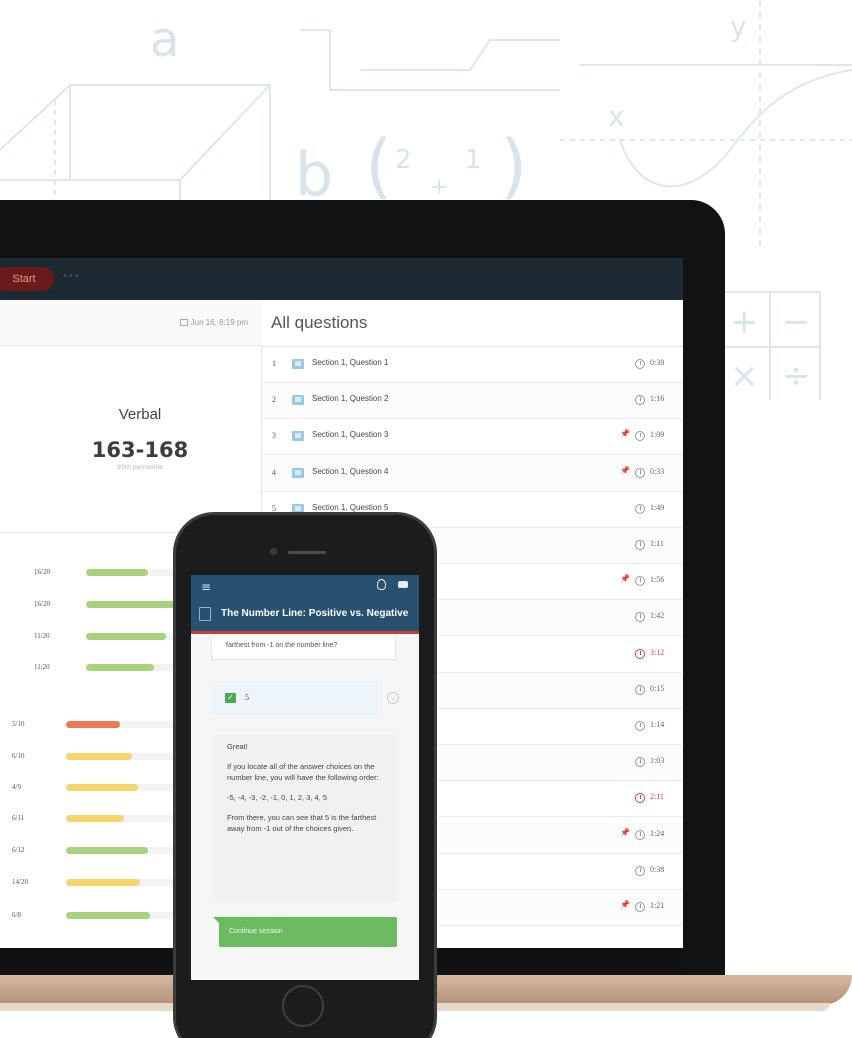 This screenshot has height=1038, width=852. I want to click on question-time: 1:56, so click(657, 580).